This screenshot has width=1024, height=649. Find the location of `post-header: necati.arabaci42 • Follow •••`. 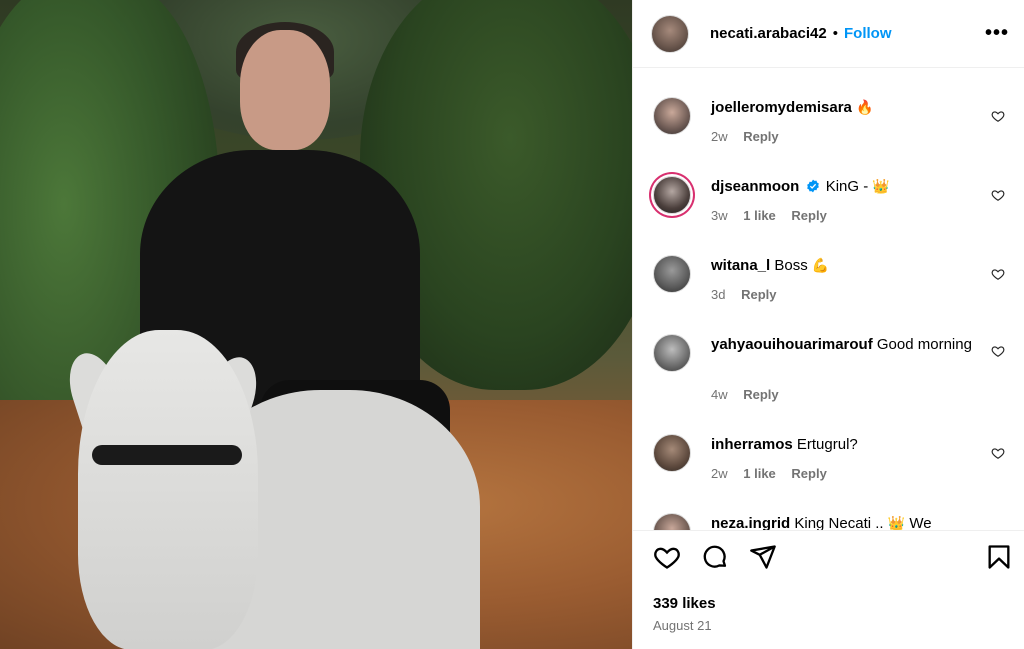

post-header: necati.arabaci42 • Follow ••• is located at coordinates (828, 34).